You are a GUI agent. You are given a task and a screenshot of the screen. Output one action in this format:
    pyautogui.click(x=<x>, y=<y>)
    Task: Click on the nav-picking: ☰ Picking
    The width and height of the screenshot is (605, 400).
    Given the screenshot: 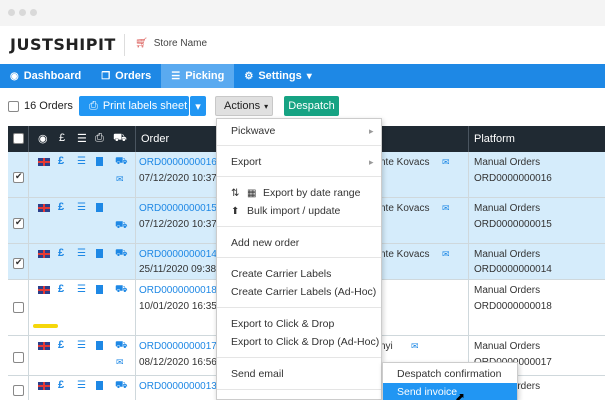 What is the action you would take?
    pyautogui.click(x=198, y=76)
    